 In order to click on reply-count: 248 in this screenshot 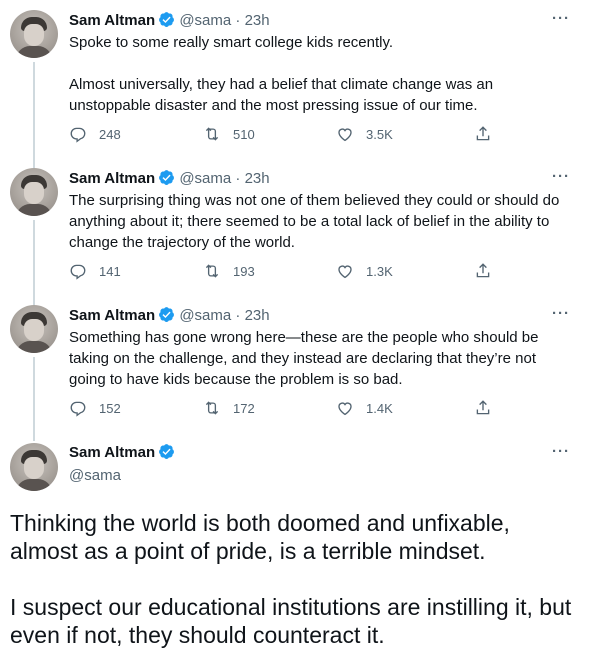, I will do `click(110, 134)`.